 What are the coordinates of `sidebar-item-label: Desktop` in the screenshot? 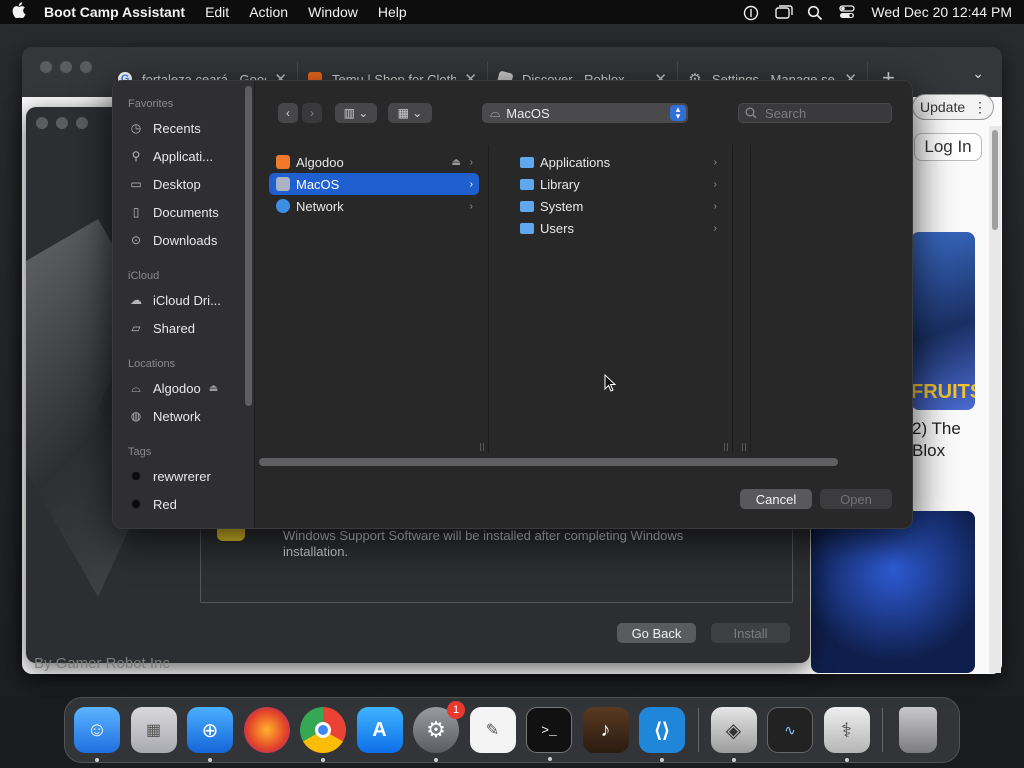 It's located at (177, 184).